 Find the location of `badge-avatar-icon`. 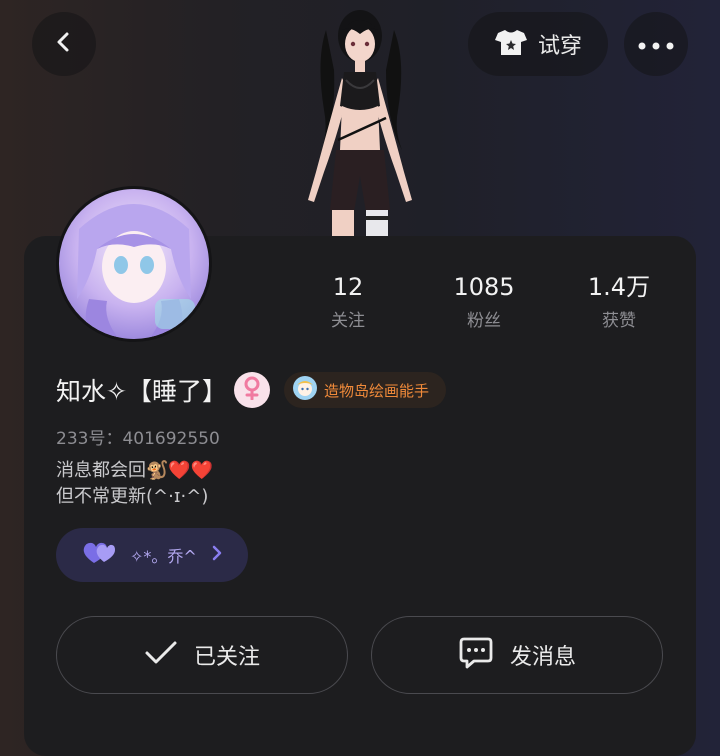

badge-avatar-icon is located at coordinates (305, 390).